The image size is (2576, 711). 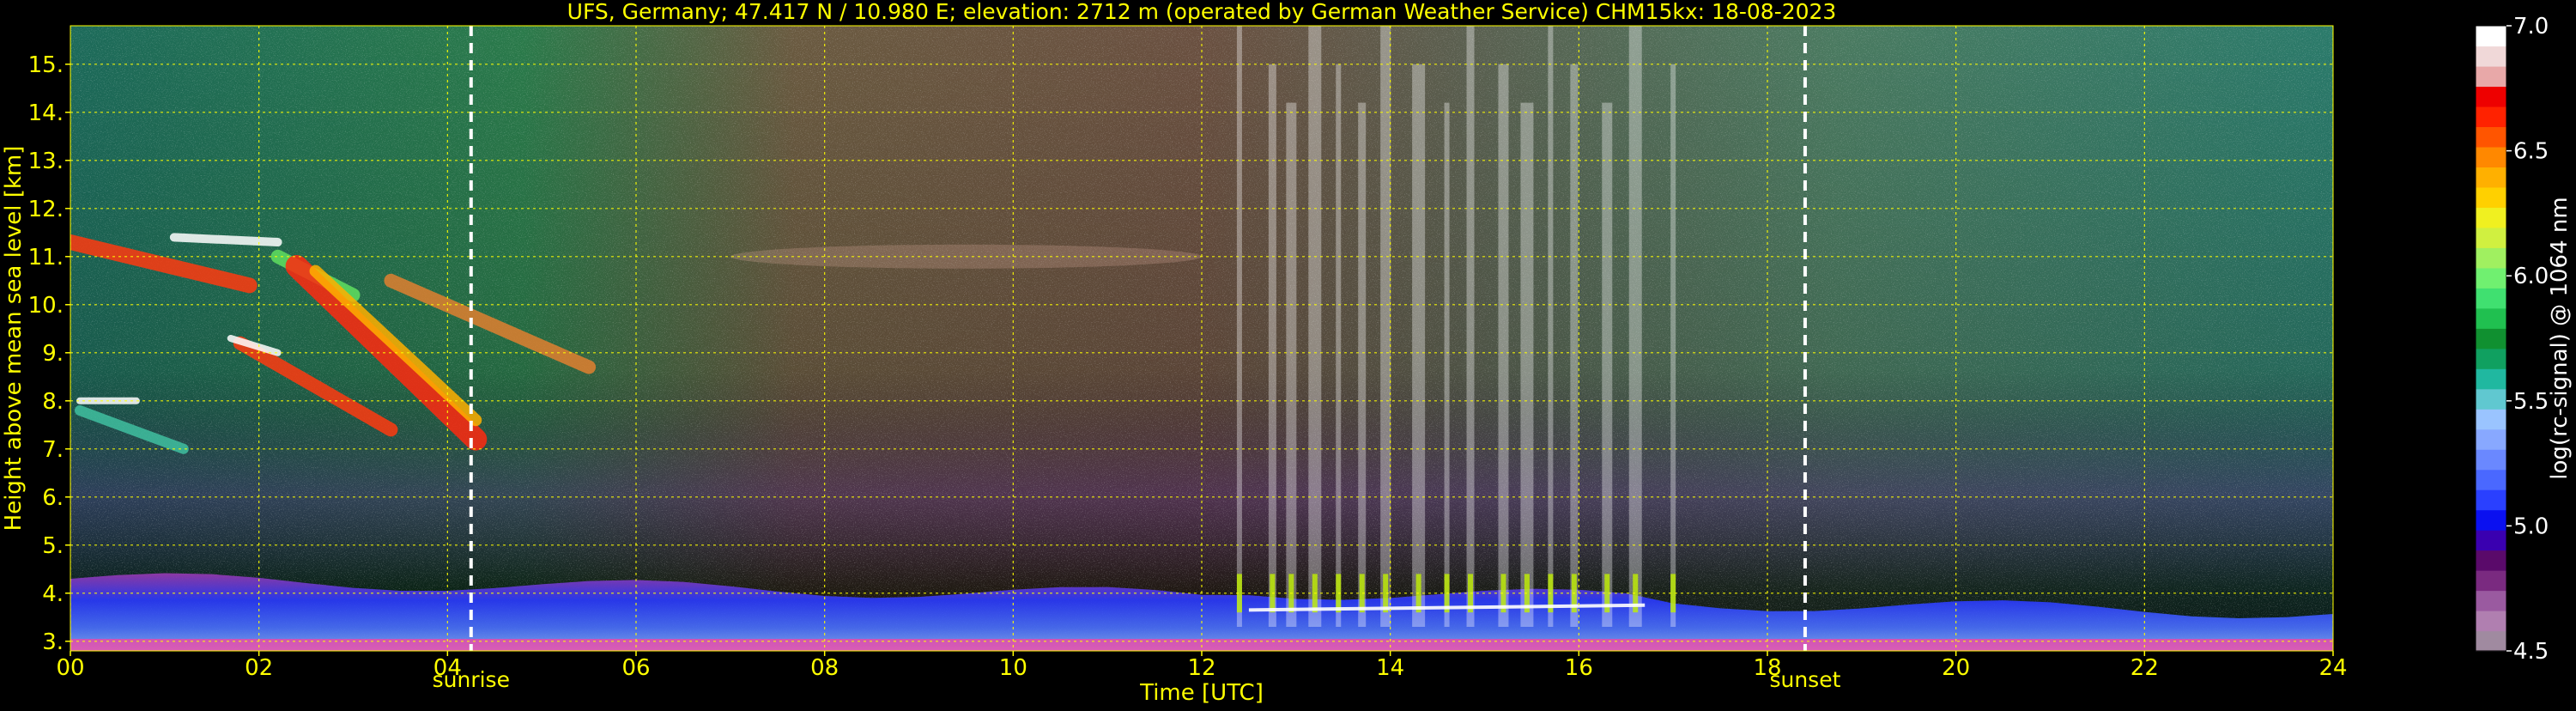 I want to click on x-tick-label: 14, so click(x=1390, y=668).